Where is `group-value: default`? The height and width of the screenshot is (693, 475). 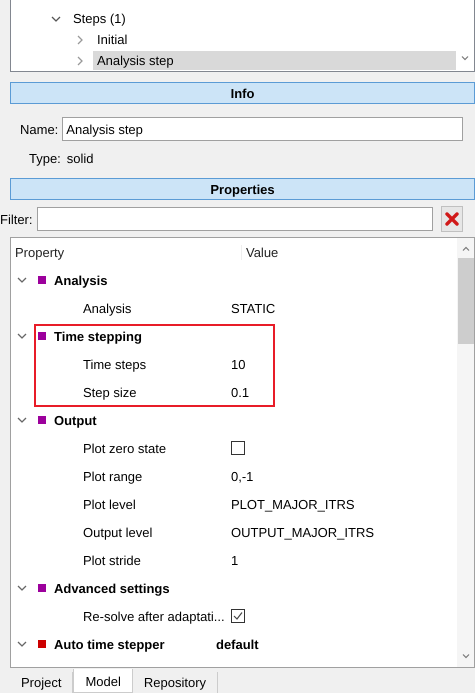
group-value: default is located at coordinates (237, 644).